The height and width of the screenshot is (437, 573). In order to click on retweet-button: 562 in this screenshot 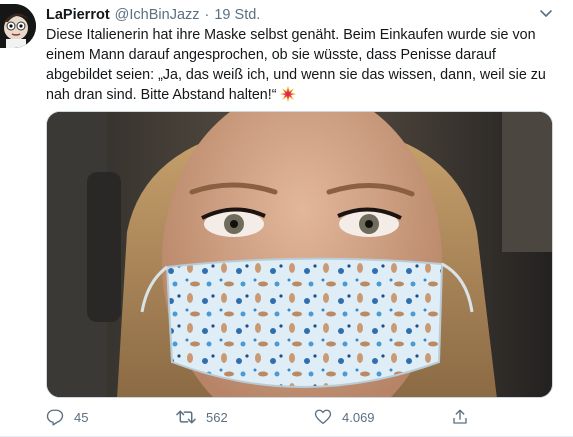, I will do `click(202, 417)`.